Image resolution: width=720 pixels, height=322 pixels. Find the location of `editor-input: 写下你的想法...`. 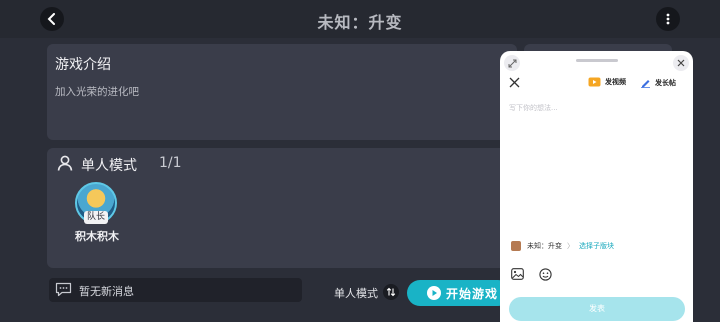

editor-input: 写下你的想法... is located at coordinates (533, 108).